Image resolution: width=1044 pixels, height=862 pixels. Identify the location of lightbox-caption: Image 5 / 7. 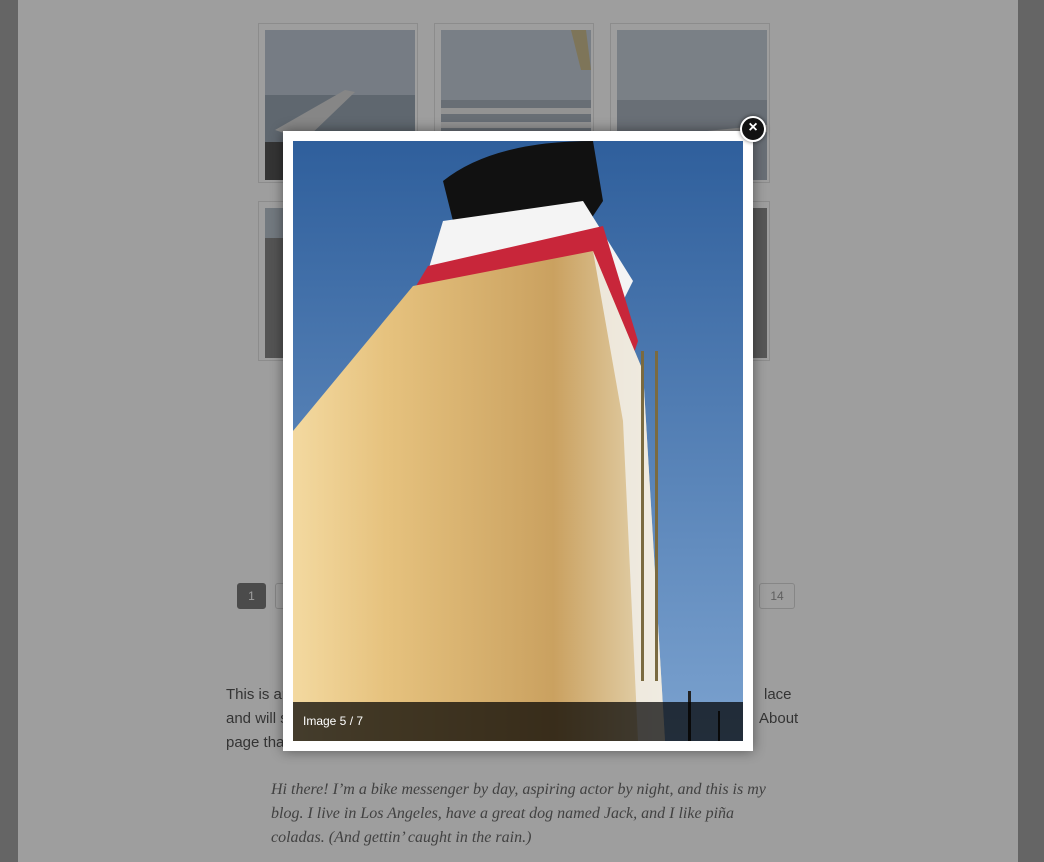
(518, 721).